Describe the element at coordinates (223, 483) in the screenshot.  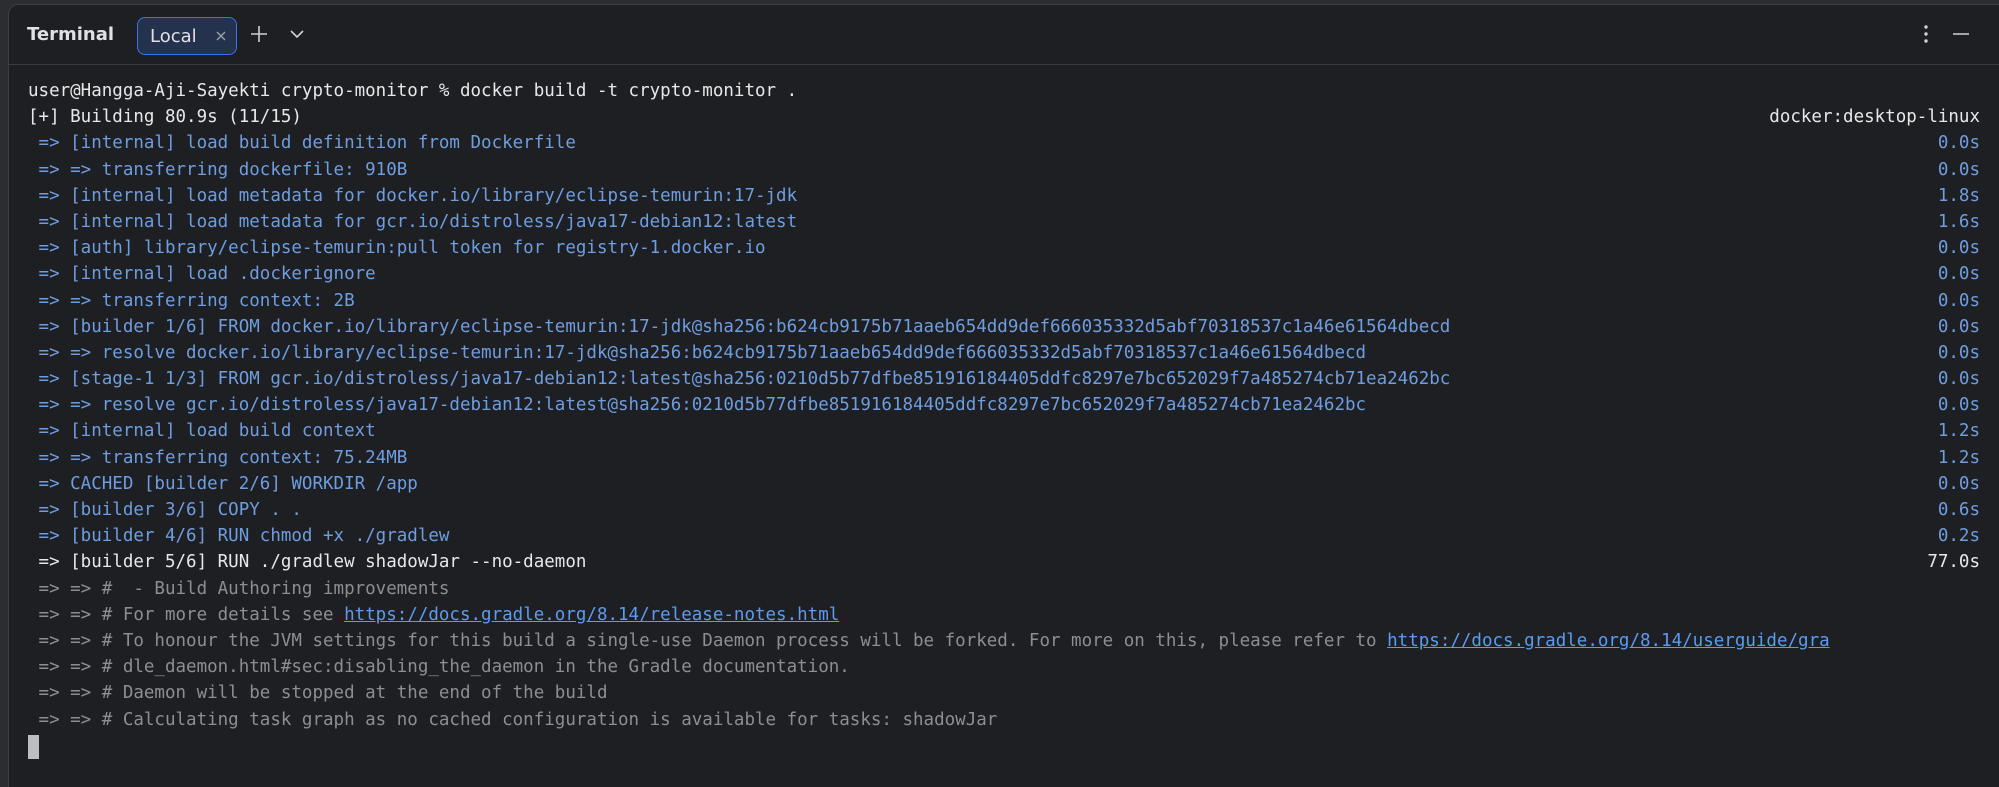
I see `build-step-text: => CACHED [builder 2/6] WORKDIR /app` at that location.